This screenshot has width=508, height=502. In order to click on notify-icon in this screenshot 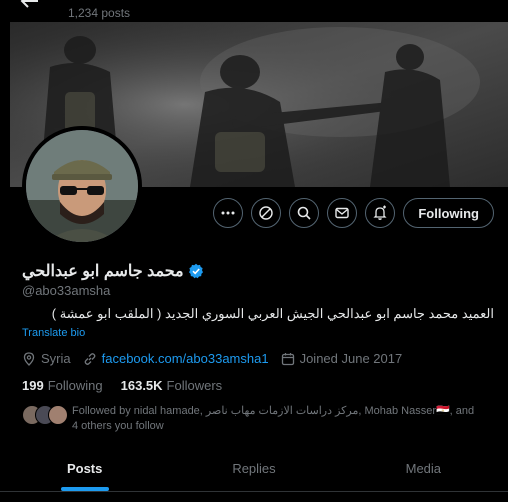, I will do `click(380, 212)`.